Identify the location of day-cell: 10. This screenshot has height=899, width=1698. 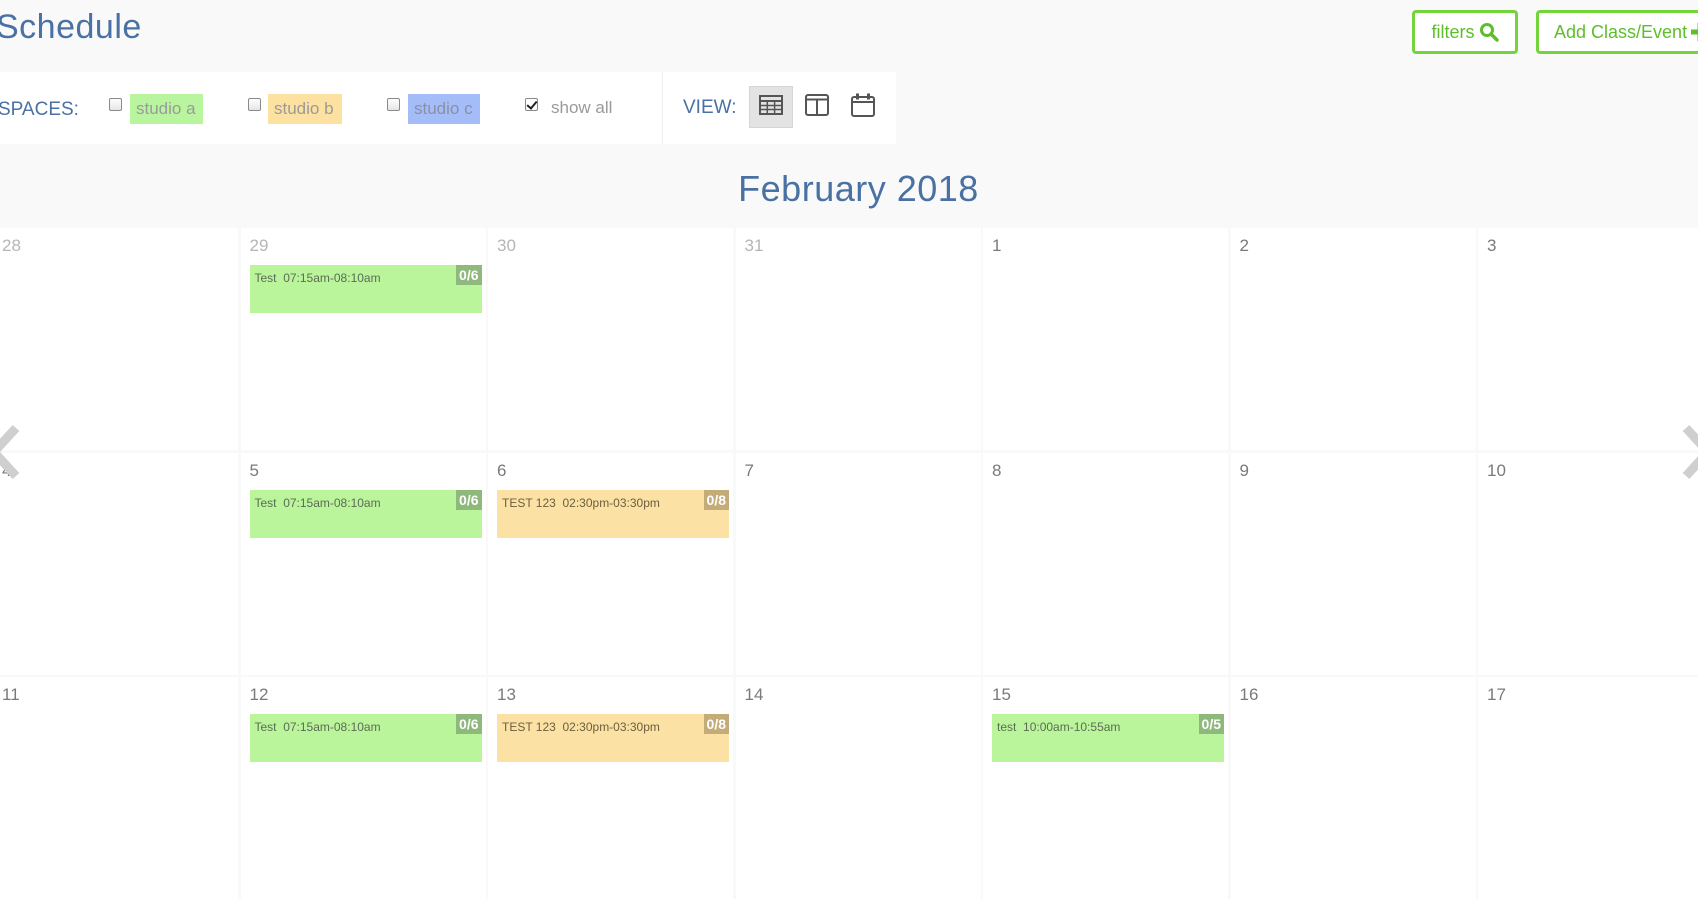
(1588, 564).